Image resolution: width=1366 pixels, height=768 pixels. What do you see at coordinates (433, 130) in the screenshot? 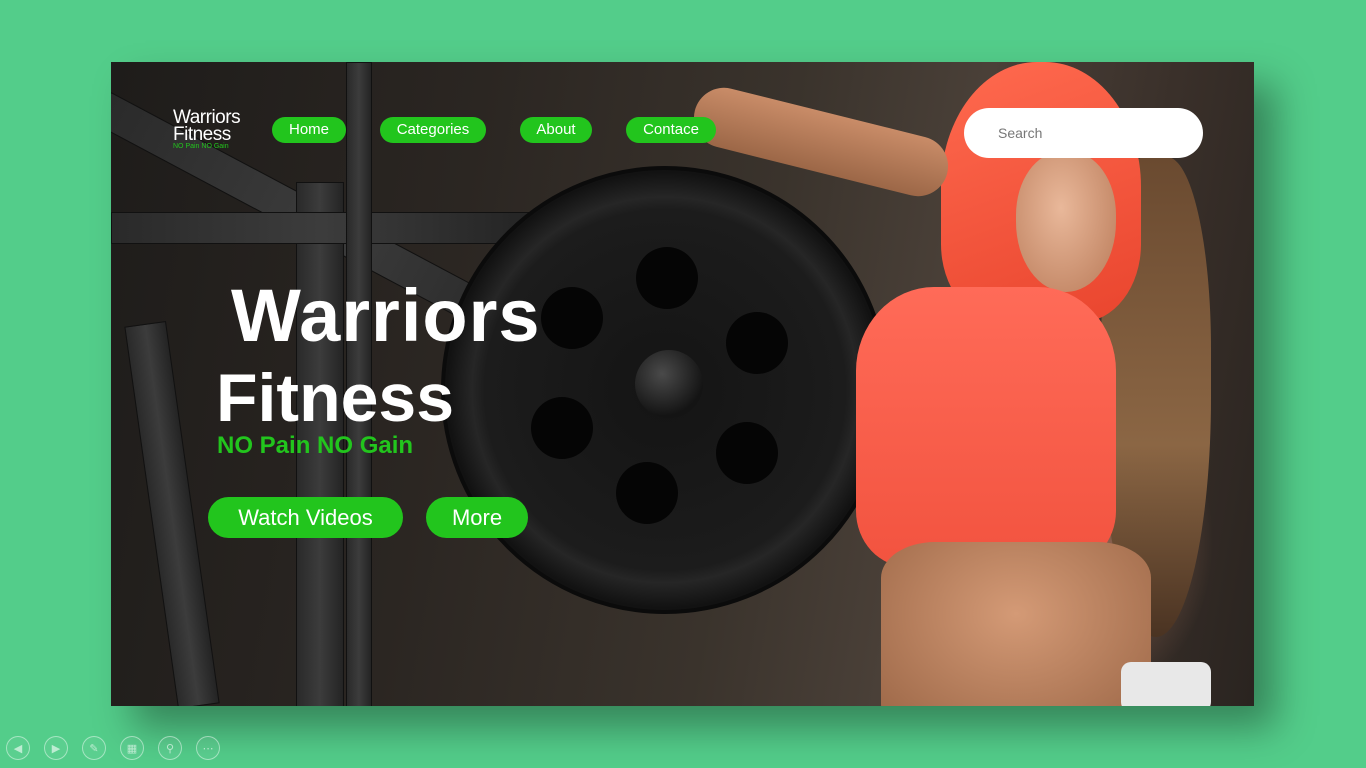
I see `nav-categories-button: Categories` at bounding box center [433, 130].